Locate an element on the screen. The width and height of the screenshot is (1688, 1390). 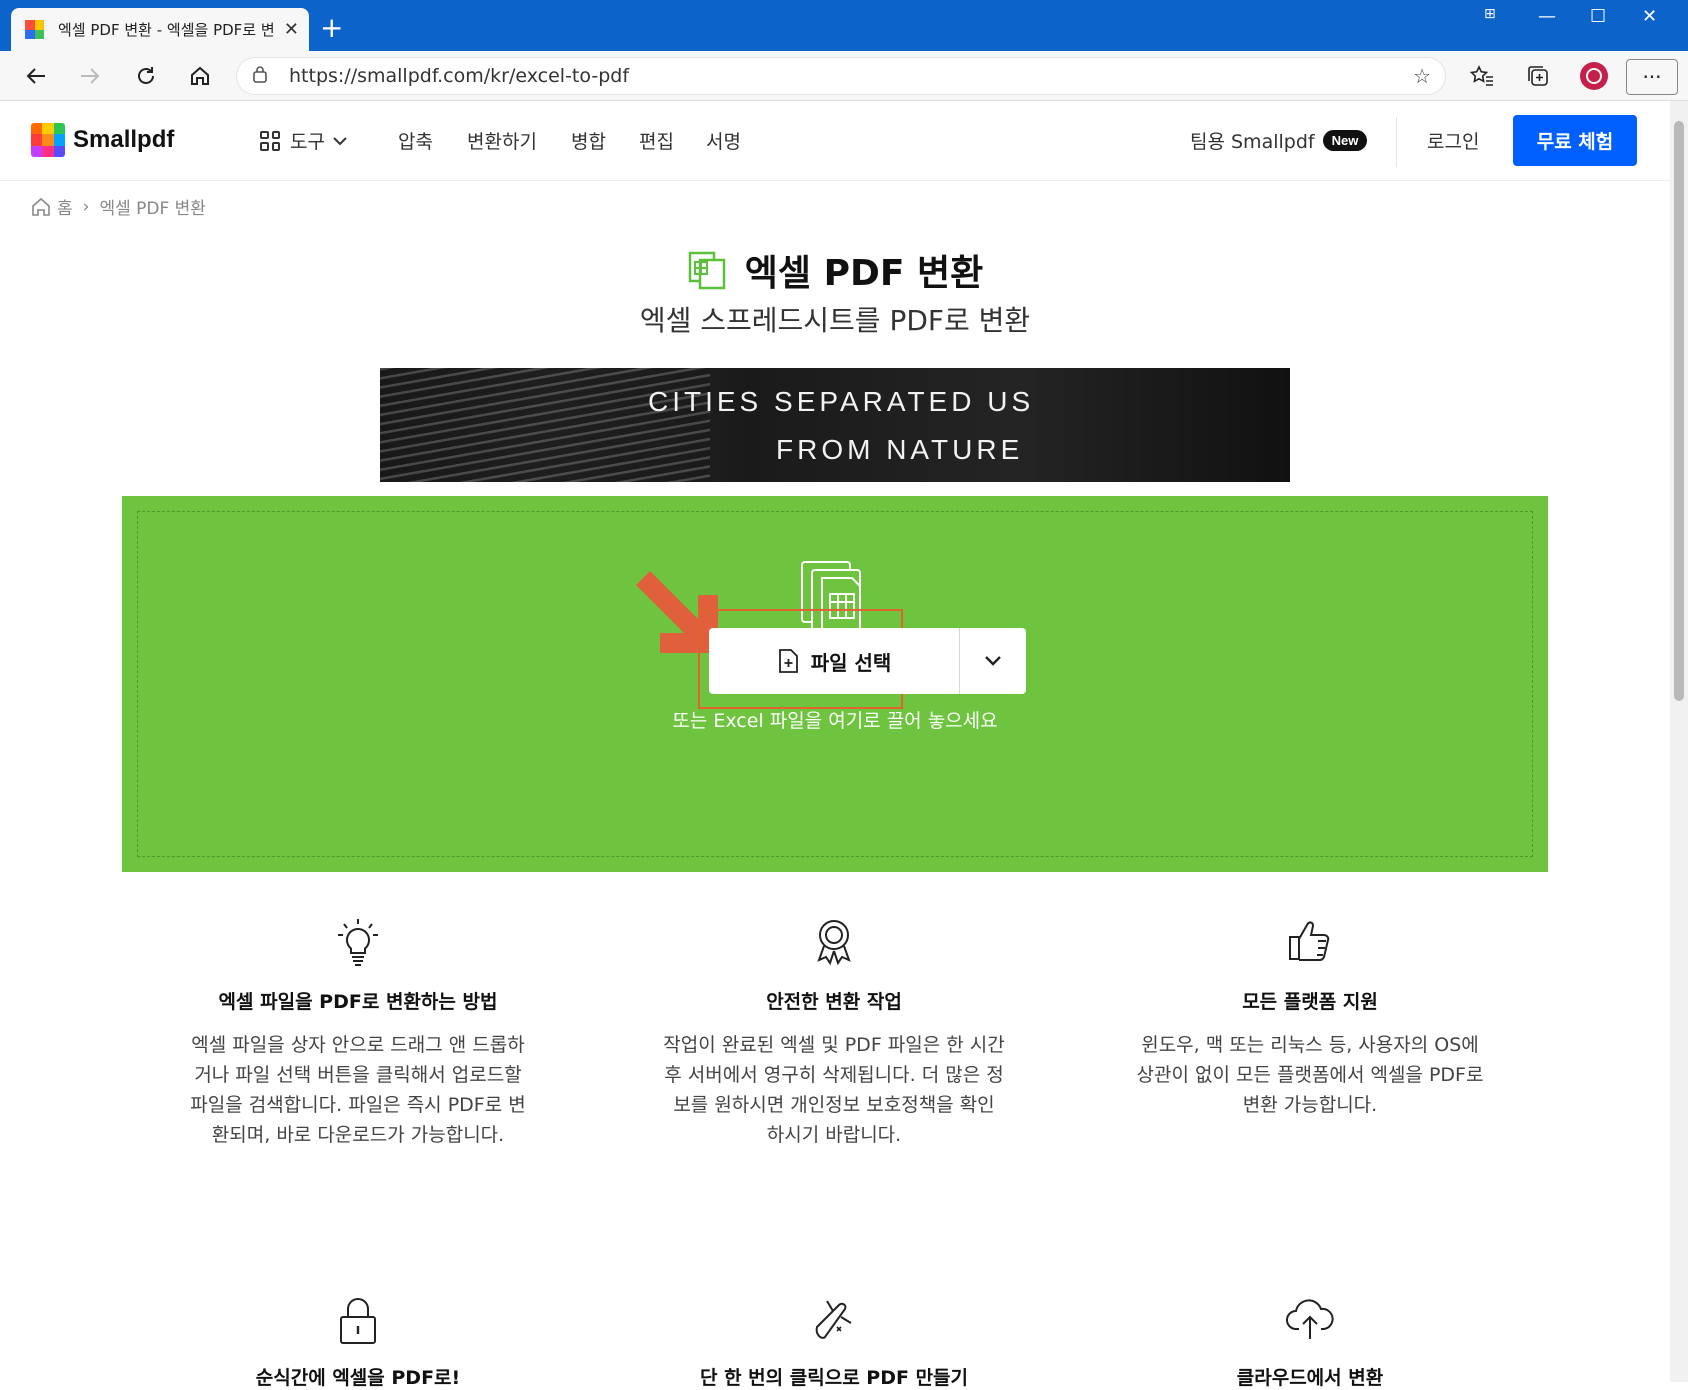
ad-text-line2: FROM NATURE is located at coordinates (900, 449).